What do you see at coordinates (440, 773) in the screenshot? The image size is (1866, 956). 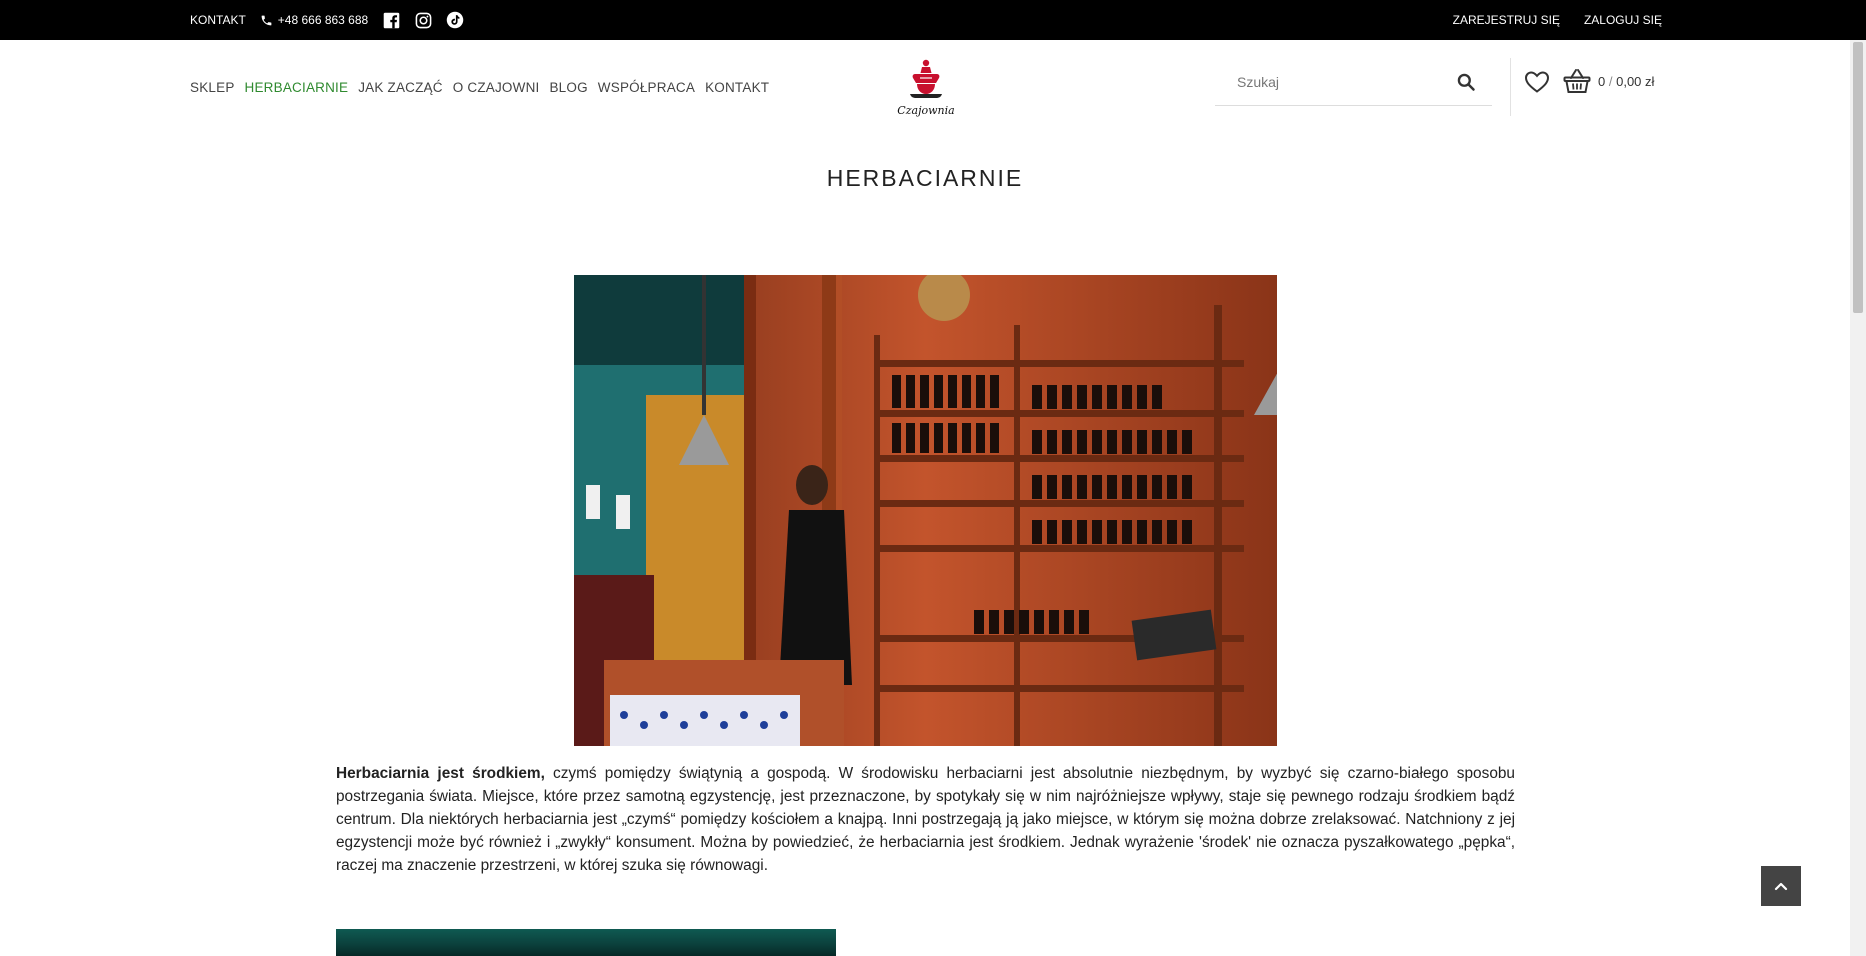 I see `article-intro-bold: Herbaciarnia jest środkiem,` at bounding box center [440, 773].